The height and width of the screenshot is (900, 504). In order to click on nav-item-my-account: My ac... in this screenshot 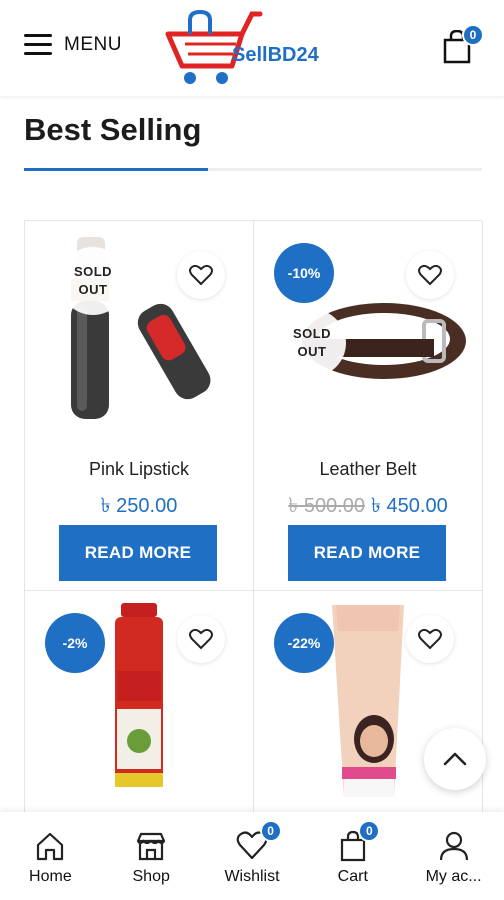, I will do `click(453, 856)`.